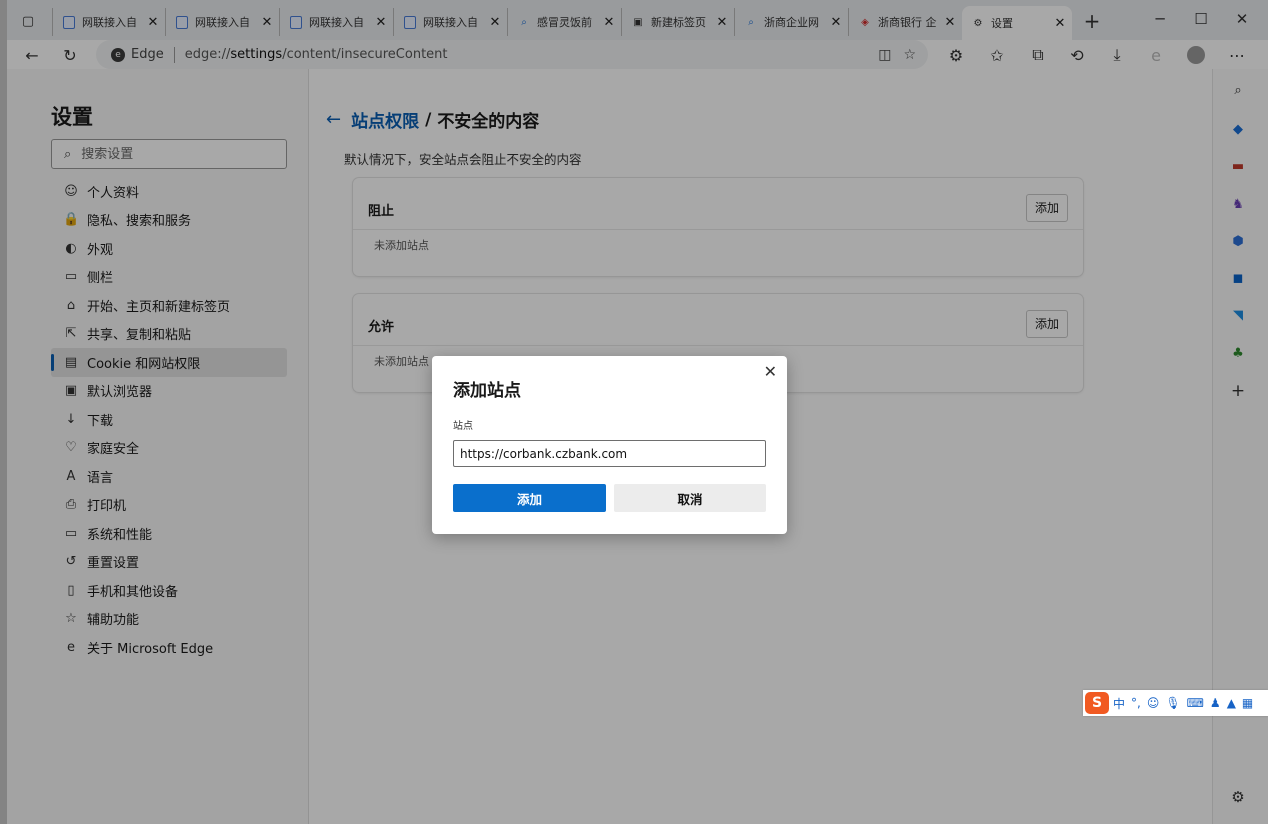 This screenshot has width=1268, height=824. I want to click on add-site-dialog: ✕ 添加站点 站点 添加 取消, so click(609, 445).